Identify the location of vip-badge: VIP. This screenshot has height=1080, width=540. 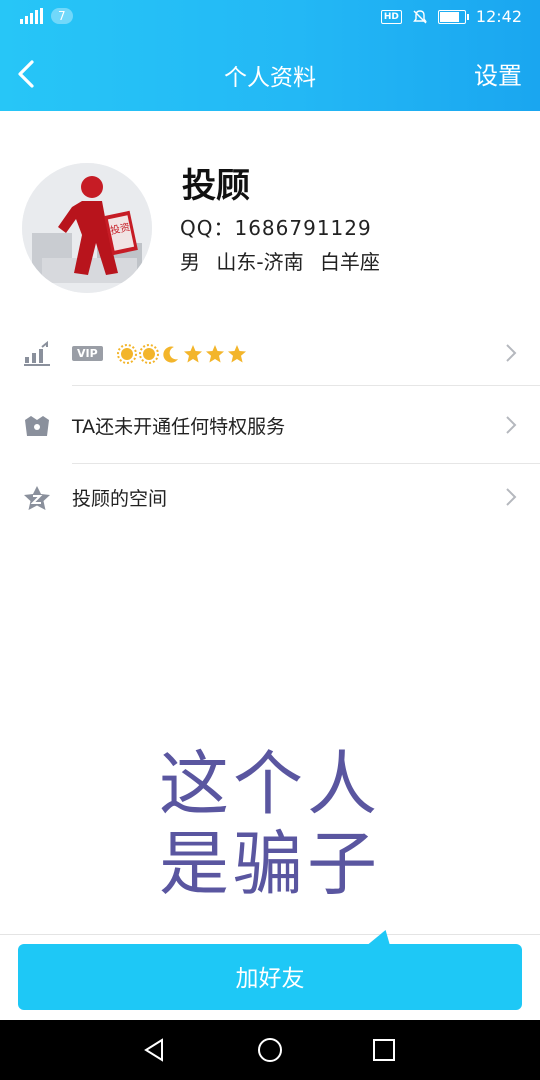
(87, 353).